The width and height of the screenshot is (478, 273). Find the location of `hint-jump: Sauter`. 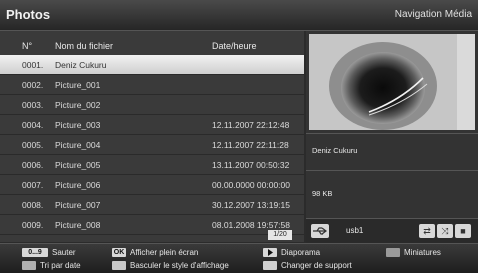

hint-jump: Sauter is located at coordinates (64, 252).